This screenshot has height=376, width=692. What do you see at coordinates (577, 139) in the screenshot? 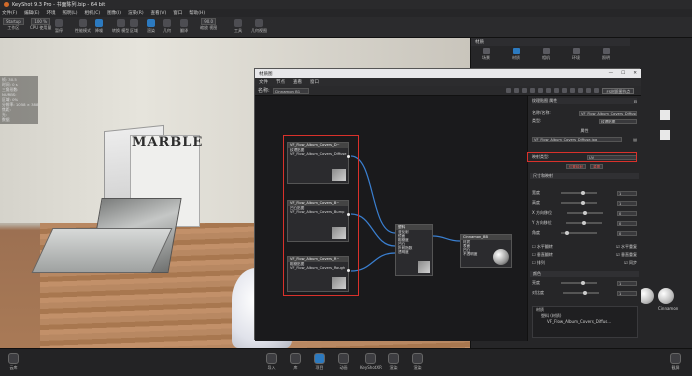
I see `texture-file-field: VF_Flow_Album_Covers_Diffuse.jpg` at bounding box center [577, 139].